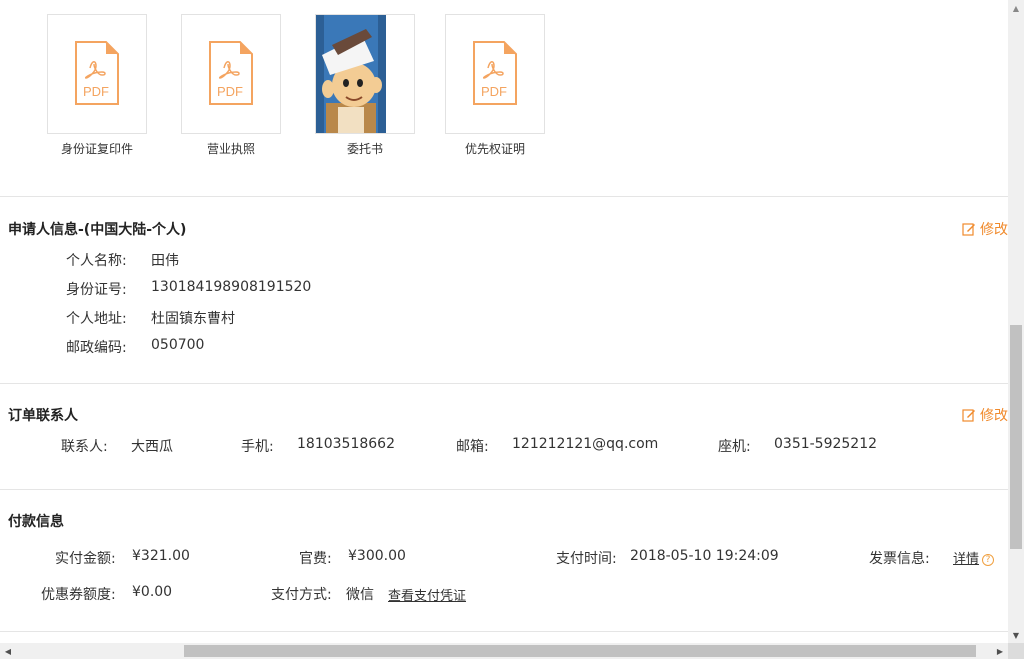  I want to click on field-value-contact-name: 大西瓜, so click(152, 447).